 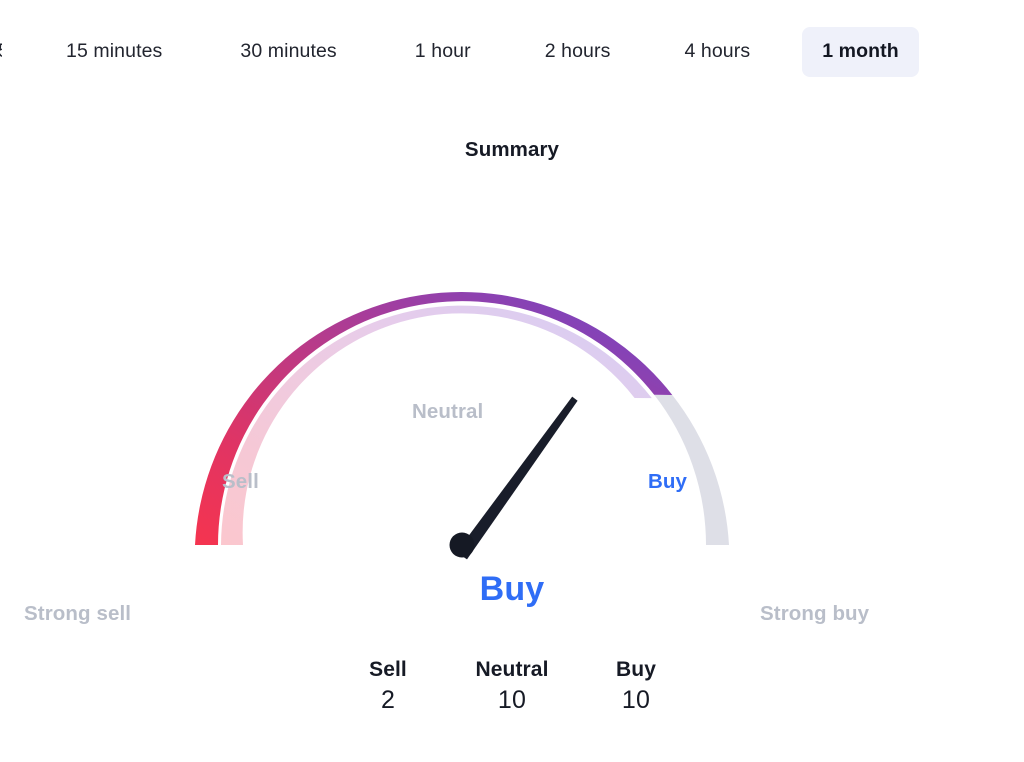 I want to click on tab-2-hours: 2 hours, so click(x=578, y=52).